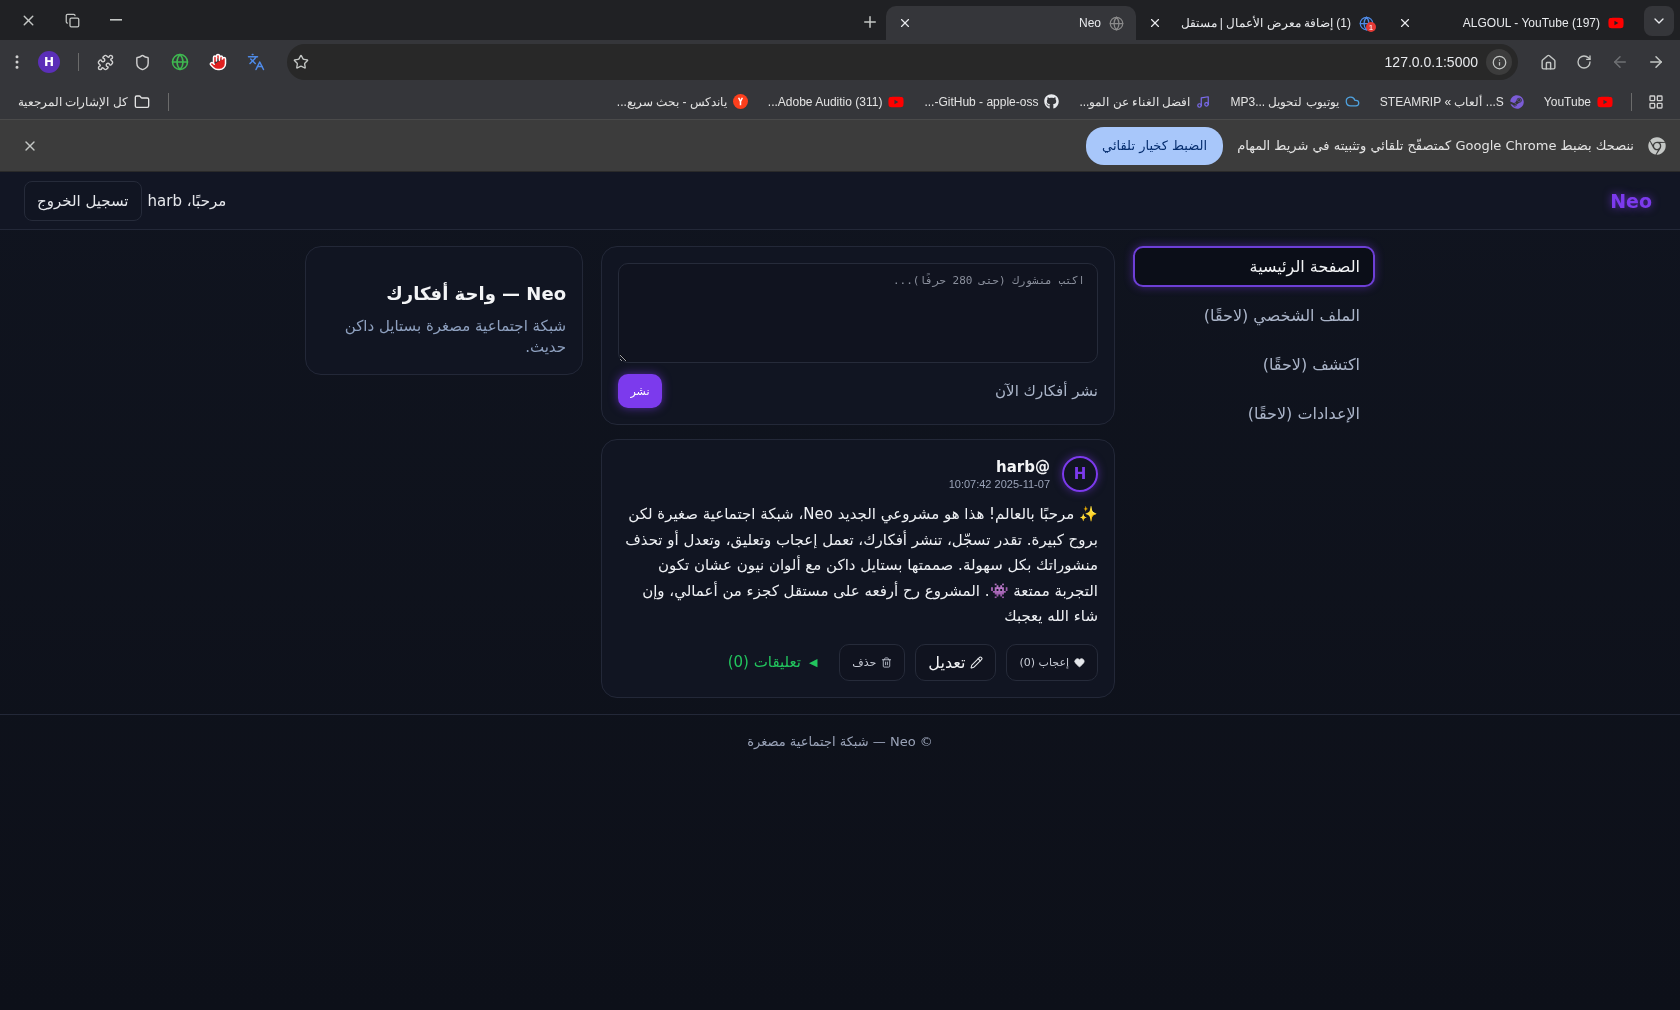  I want to click on shield-icon, so click(142, 62).